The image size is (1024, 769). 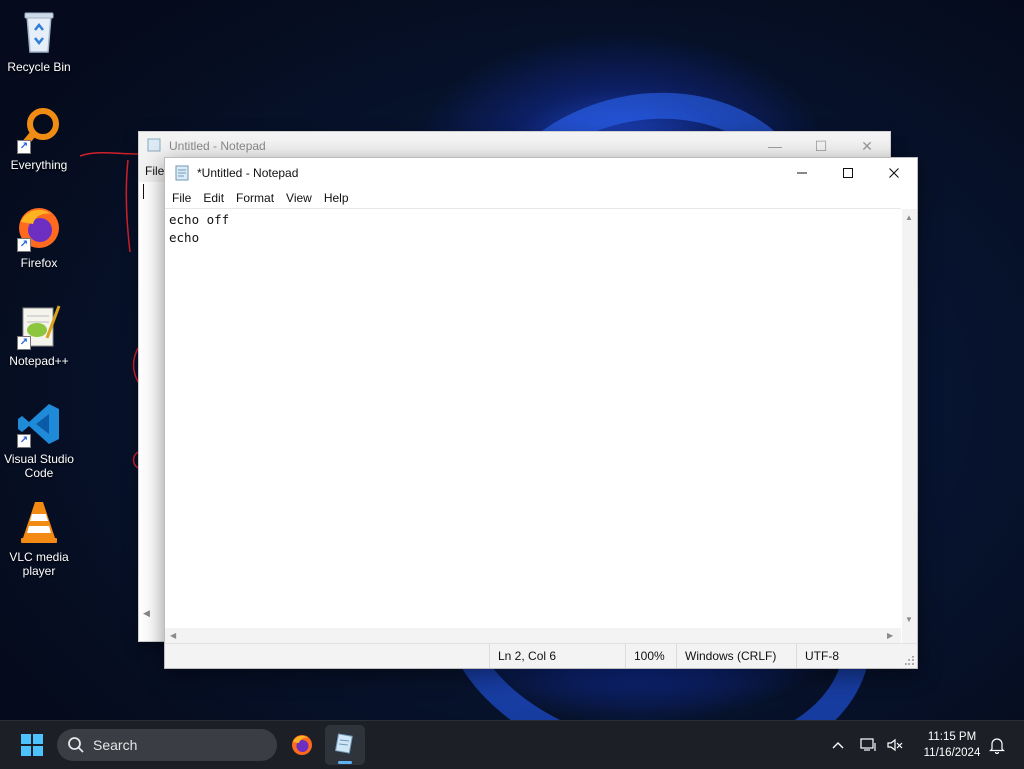 I want to click on maximize-icon, so click(x=848, y=172).